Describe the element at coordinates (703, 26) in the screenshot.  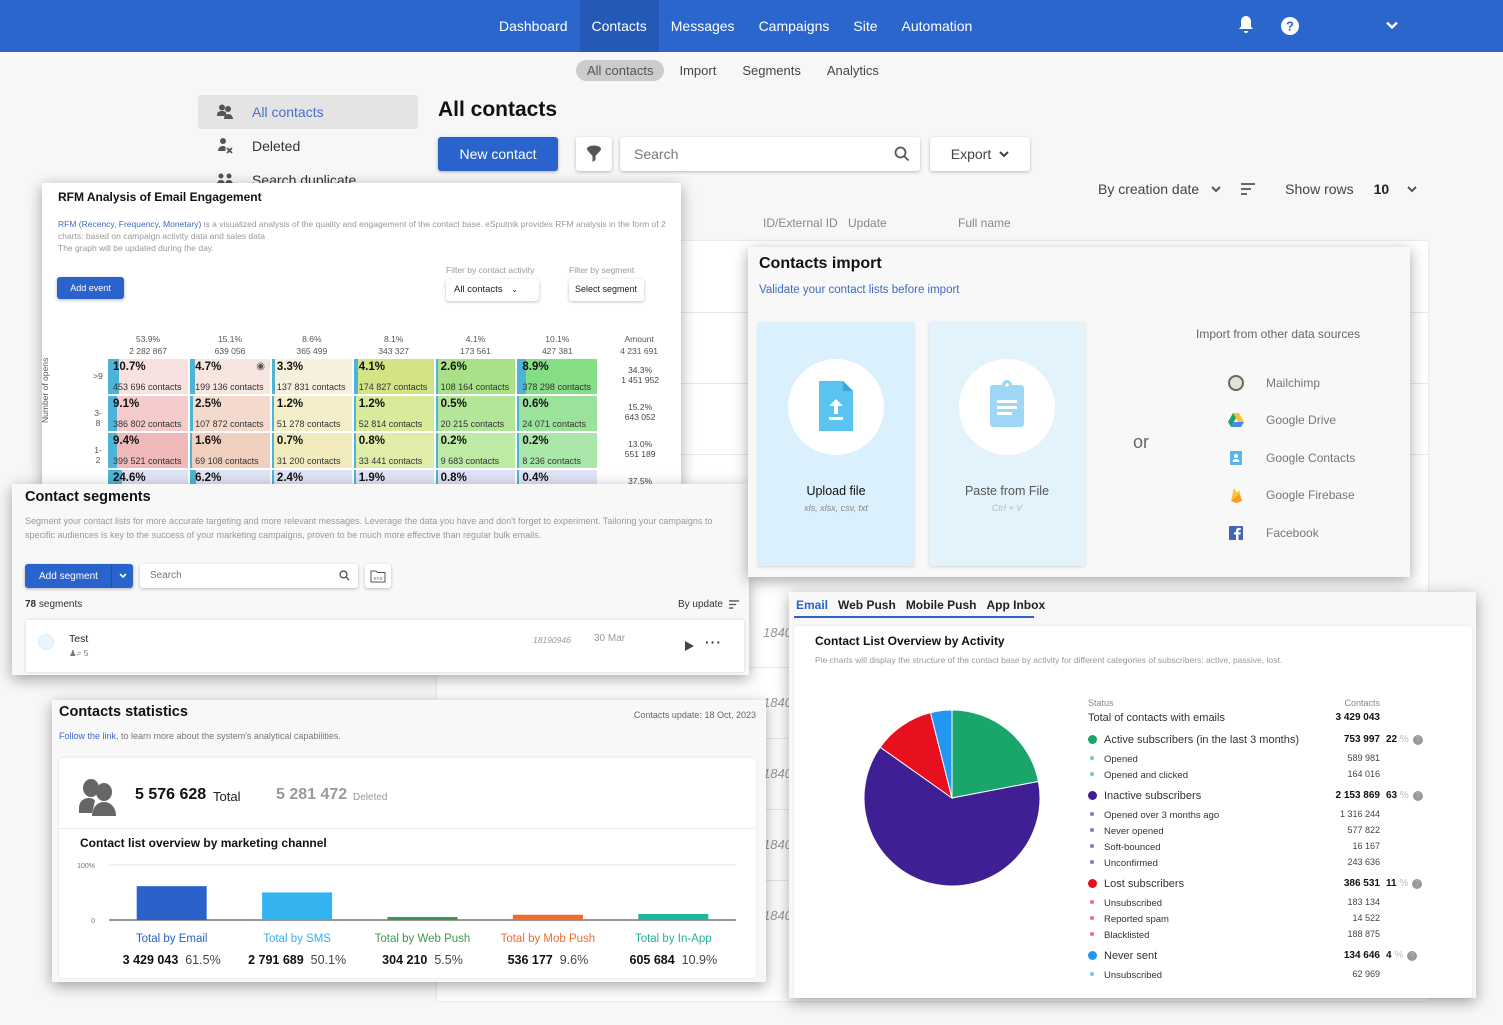
I see `nav-messages: Messages` at that location.